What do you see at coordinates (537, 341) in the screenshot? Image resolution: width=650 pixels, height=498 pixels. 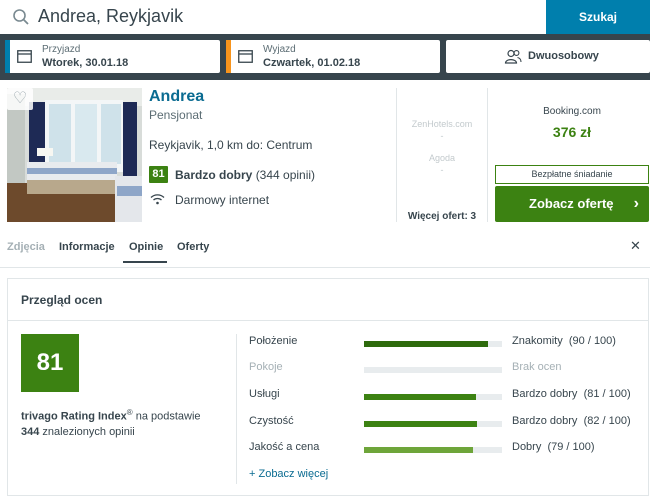 I see `verdict-label: Znakomity` at bounding box center [537, 341].